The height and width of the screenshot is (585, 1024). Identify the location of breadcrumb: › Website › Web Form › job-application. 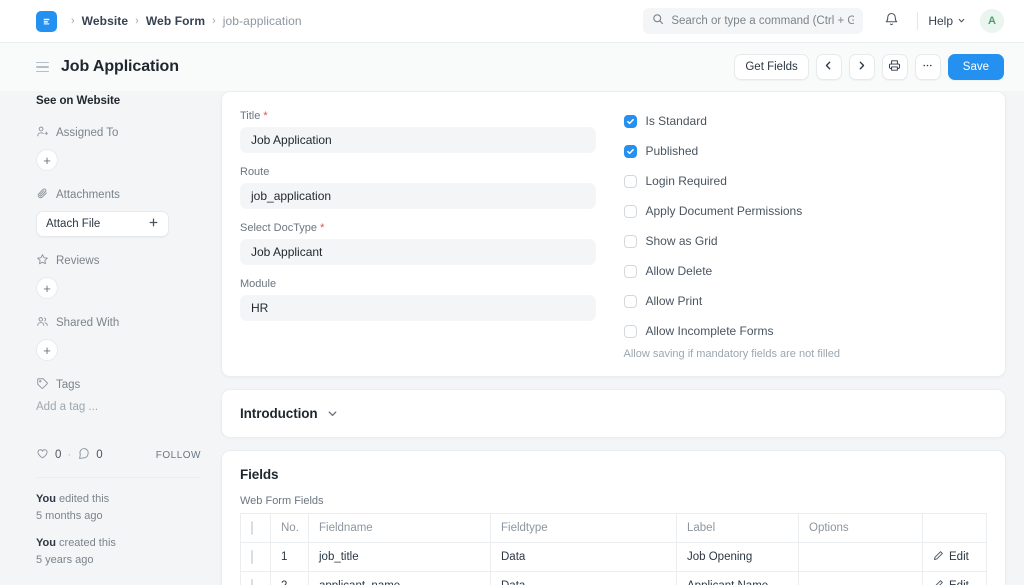
(186, 21).